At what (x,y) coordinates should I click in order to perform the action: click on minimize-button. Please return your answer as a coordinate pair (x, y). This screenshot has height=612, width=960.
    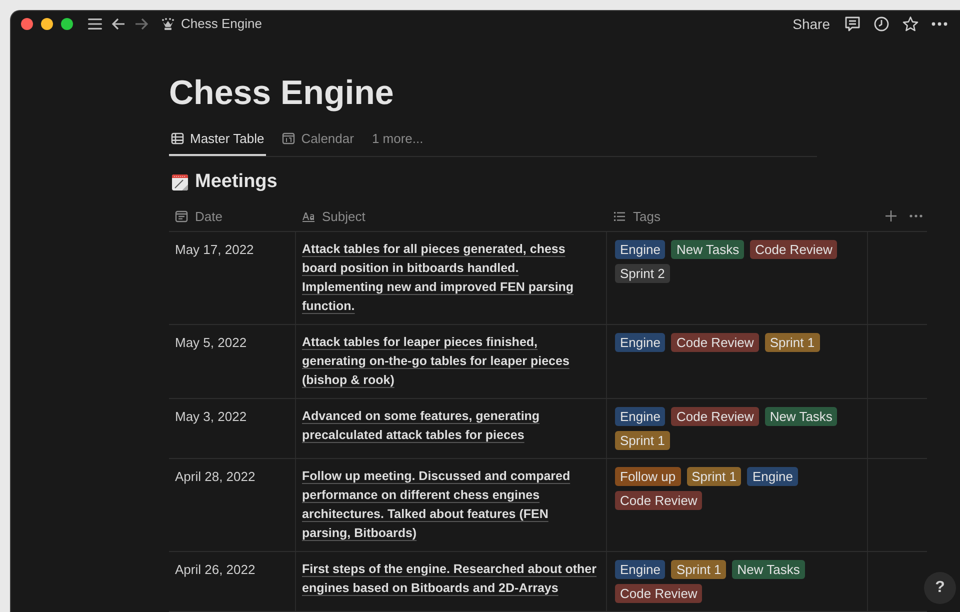
    Looking at the image, I should click on (47, 24).